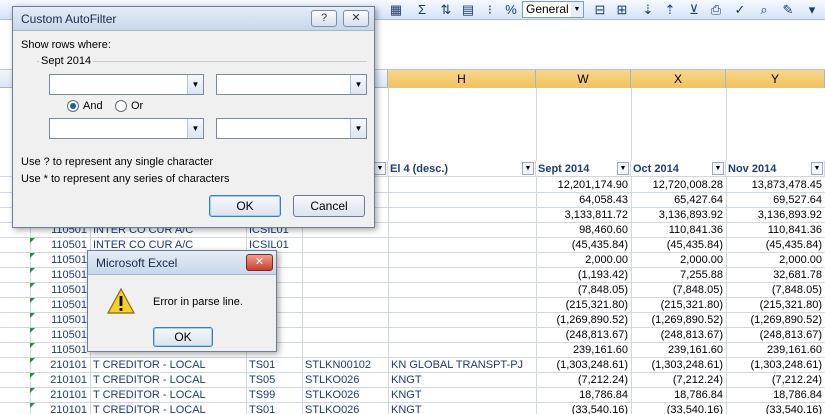  I want to click on cancel-button: Cancel, so click(329, 206).